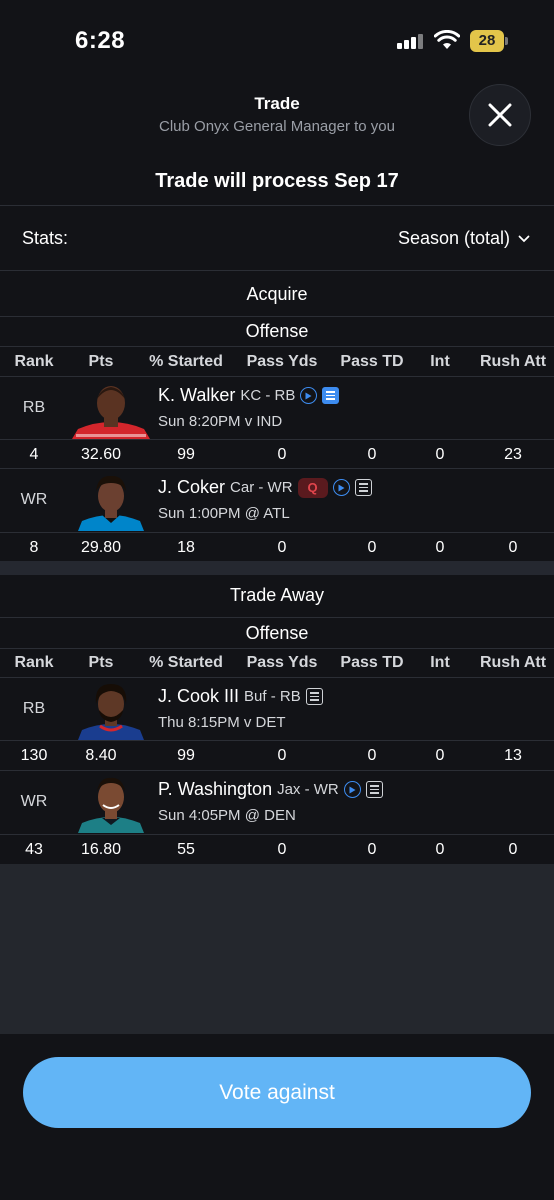 Image resolution: width=554 pixels, height=1200 pixels. I want to click on player-team-position: KC - RB, so click(268, 395).